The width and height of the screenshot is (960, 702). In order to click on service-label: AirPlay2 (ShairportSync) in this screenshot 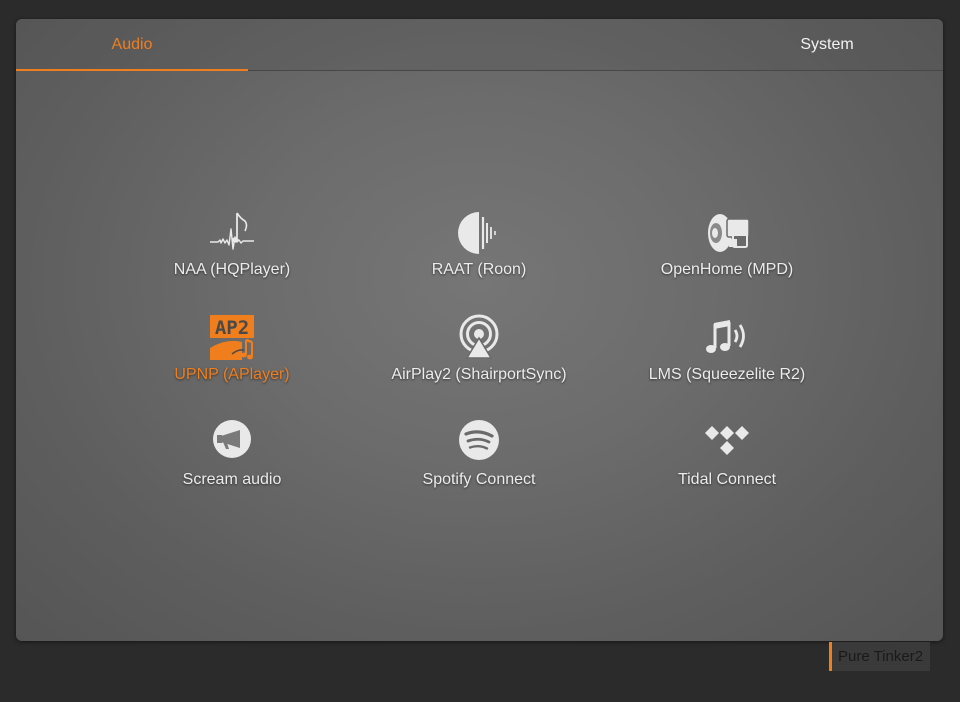, I will do `click(479, 374)`.